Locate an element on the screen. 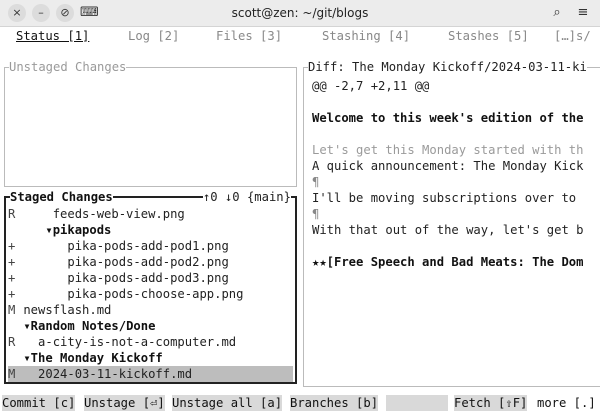  file-name: pika-pods-add-pod3.png is located at coordinates (148, 278).